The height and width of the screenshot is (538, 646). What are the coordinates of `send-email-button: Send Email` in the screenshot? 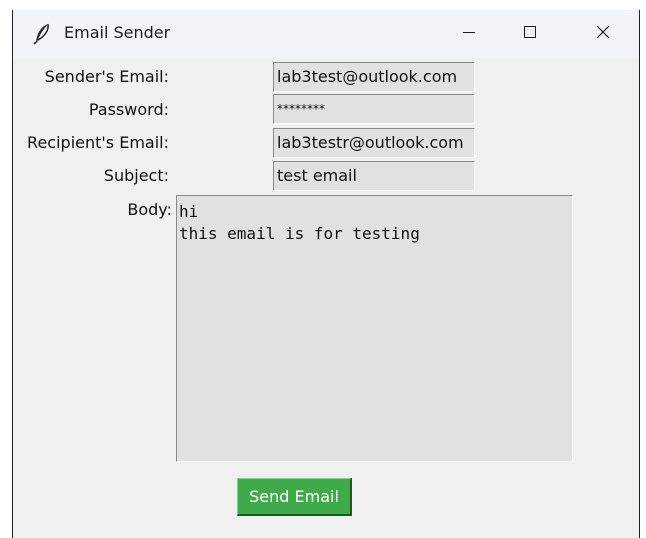 It's located at (294, 497).